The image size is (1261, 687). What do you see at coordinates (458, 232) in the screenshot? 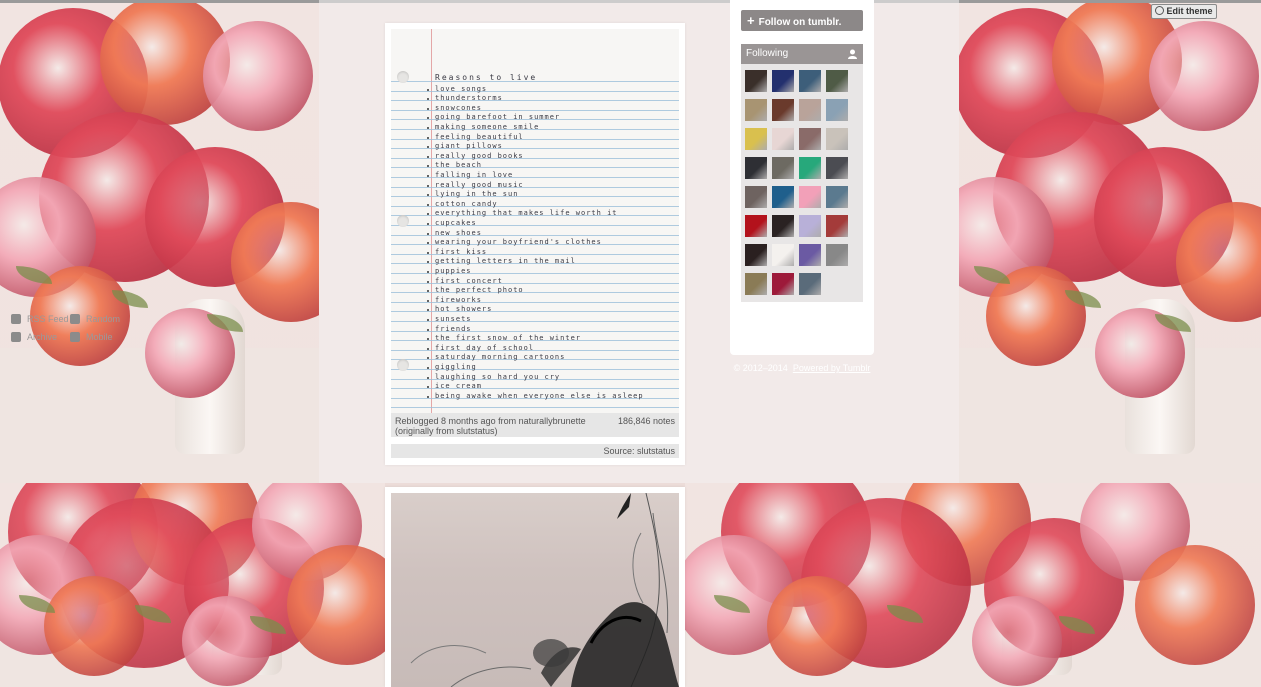
I see `note-line: new shoes` at bounding box center [458, 232].